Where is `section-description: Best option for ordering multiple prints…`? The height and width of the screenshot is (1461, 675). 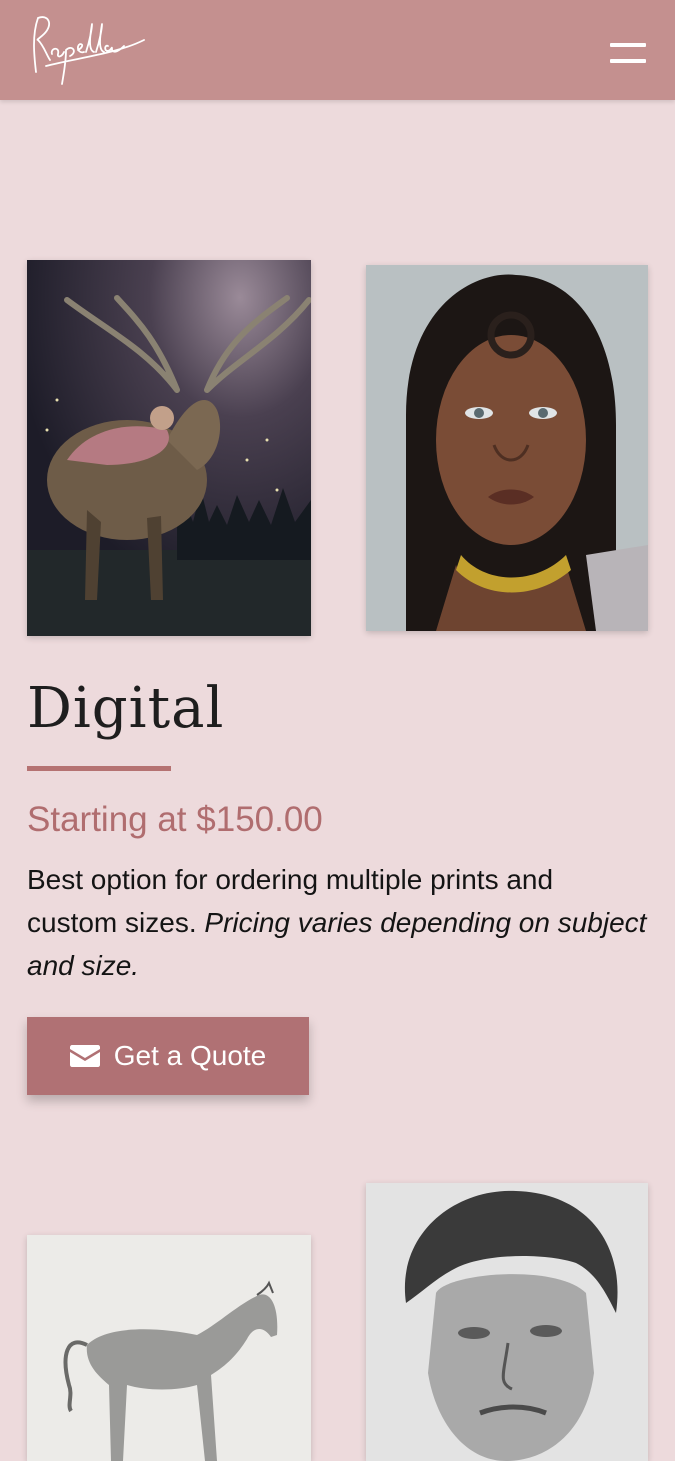
section-description: Best option for ordering multiple prints… is located at coordinates (337, 922).